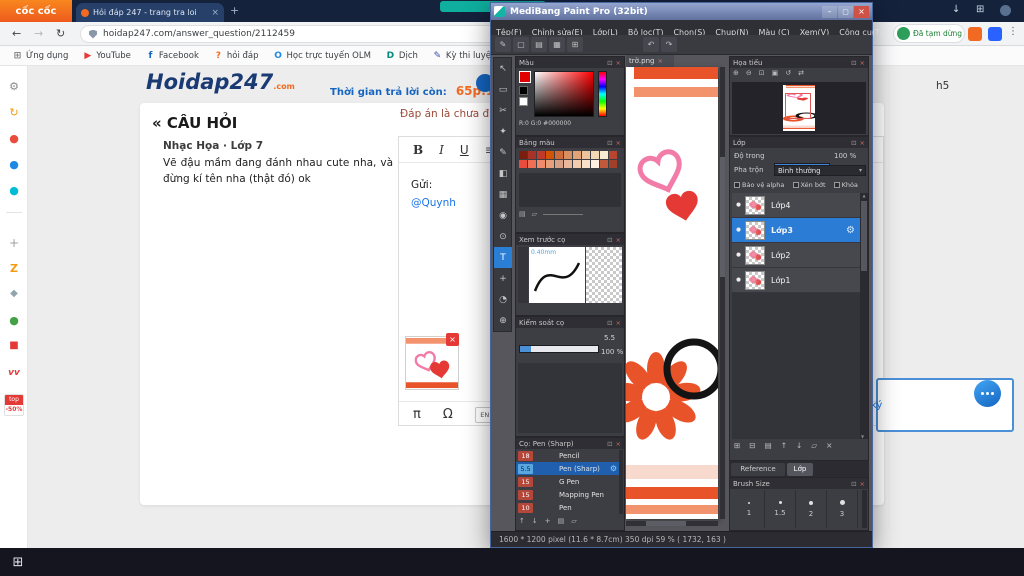 The height and width of the screenshot is (576, 1024). What do you see at coordinates (503, 173) in the screenshot?
I see `eraser-tool: ◧` at bounding box center [503, 173].